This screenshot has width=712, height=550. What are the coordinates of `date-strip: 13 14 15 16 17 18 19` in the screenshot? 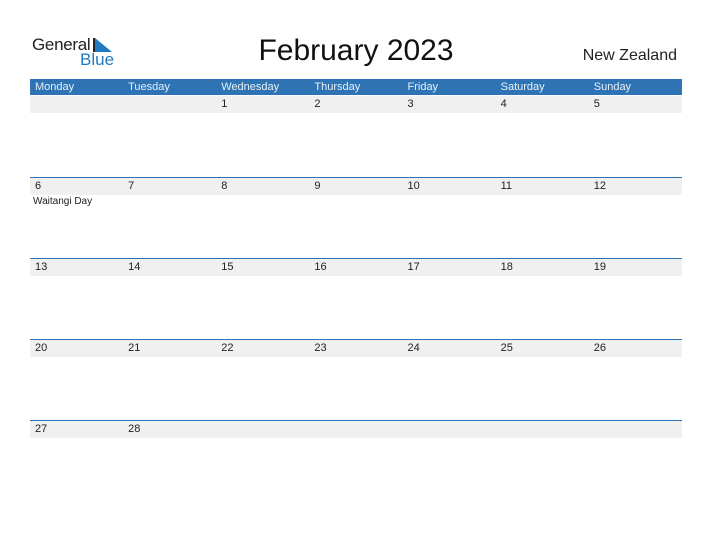 It's located at (356, 267).